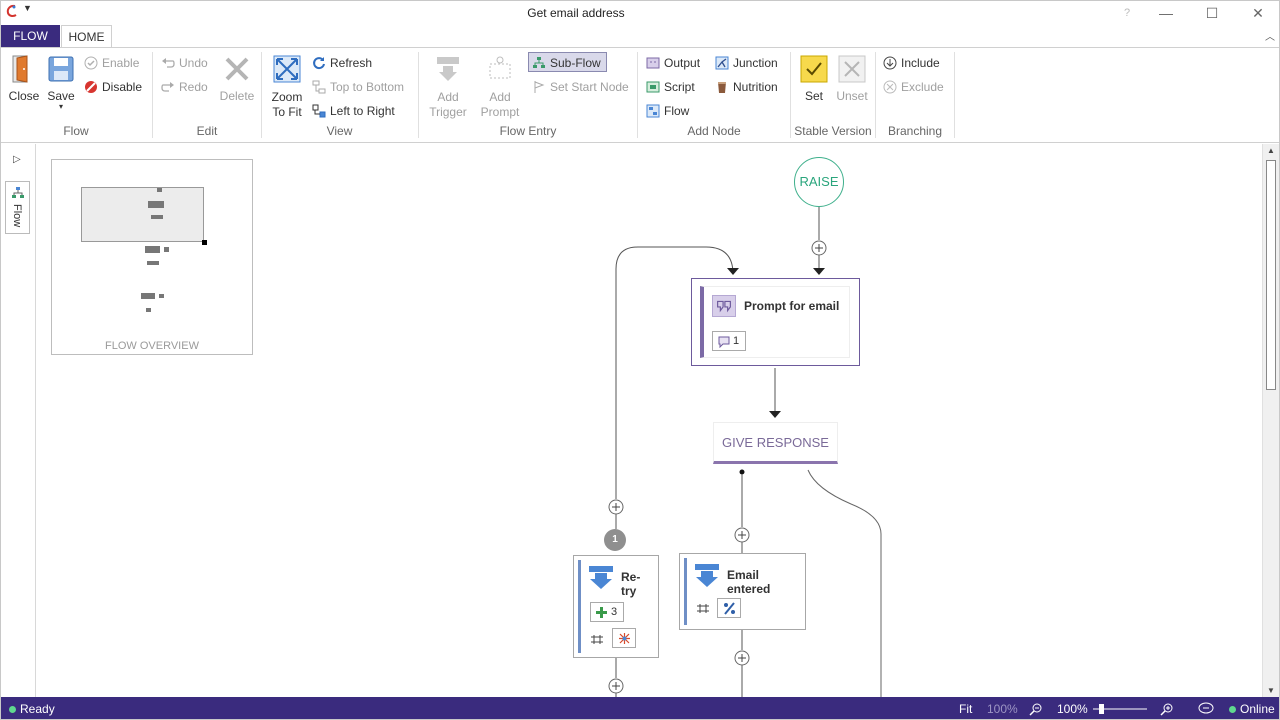 This screenshot has height=720, width=1280. I want to click on overview-viewport, so click(142, 214).